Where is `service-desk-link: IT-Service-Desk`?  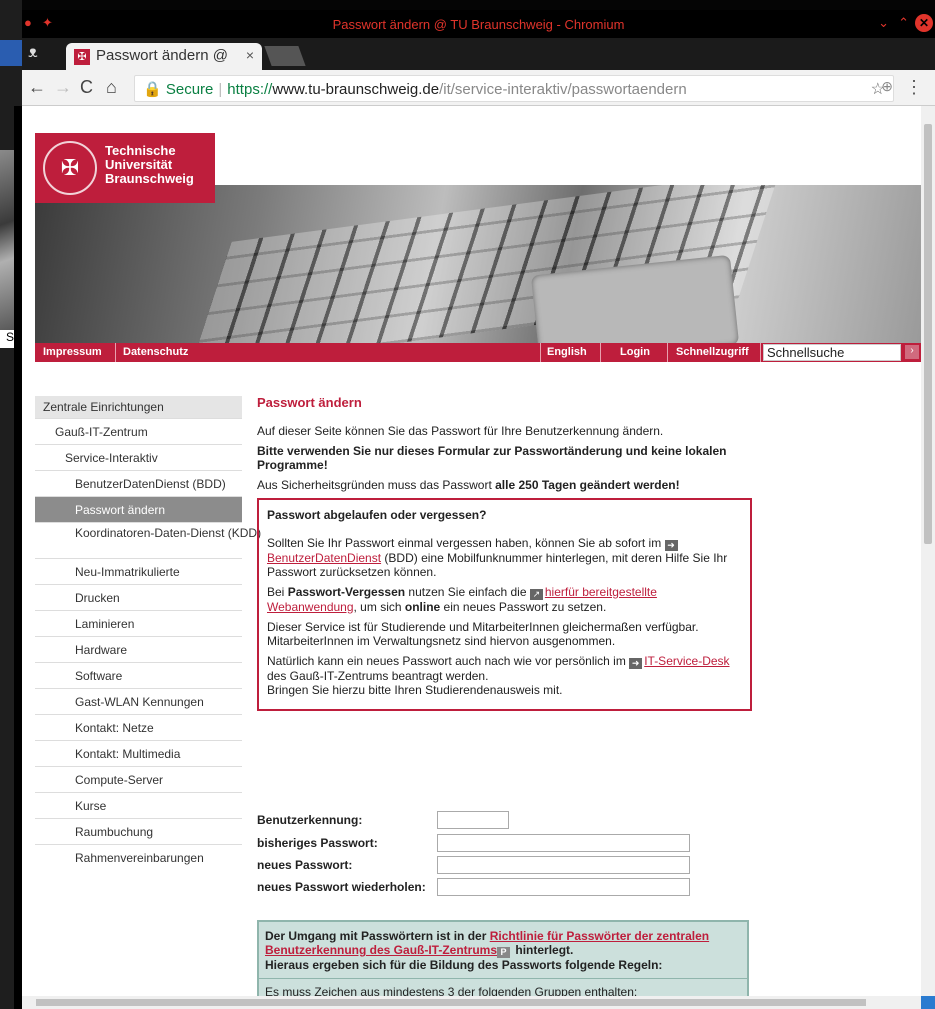 service-desk-link: IT-Service-Desk is located at coordinates (686, 661).